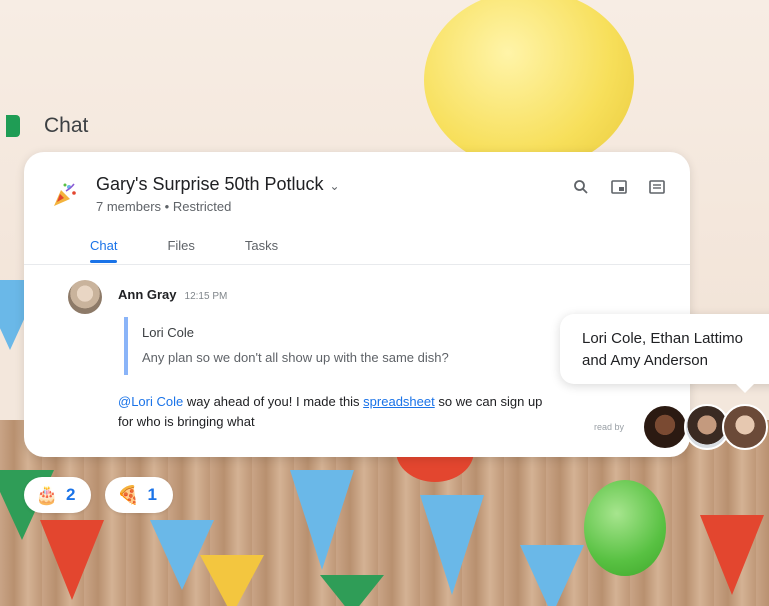  I want to click on chevron-down-icon: ⌄, so click(334, 185).